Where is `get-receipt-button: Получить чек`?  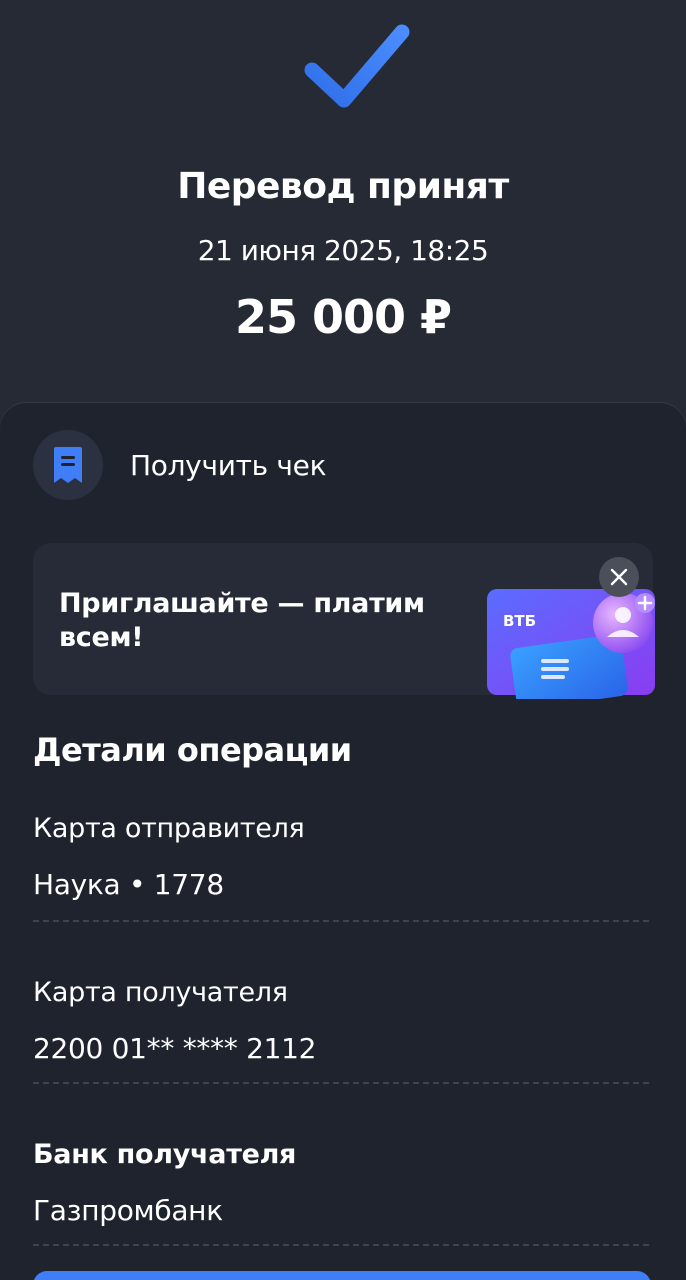 get-receipt-button: Получить чек is located at coordinates (343, 465).